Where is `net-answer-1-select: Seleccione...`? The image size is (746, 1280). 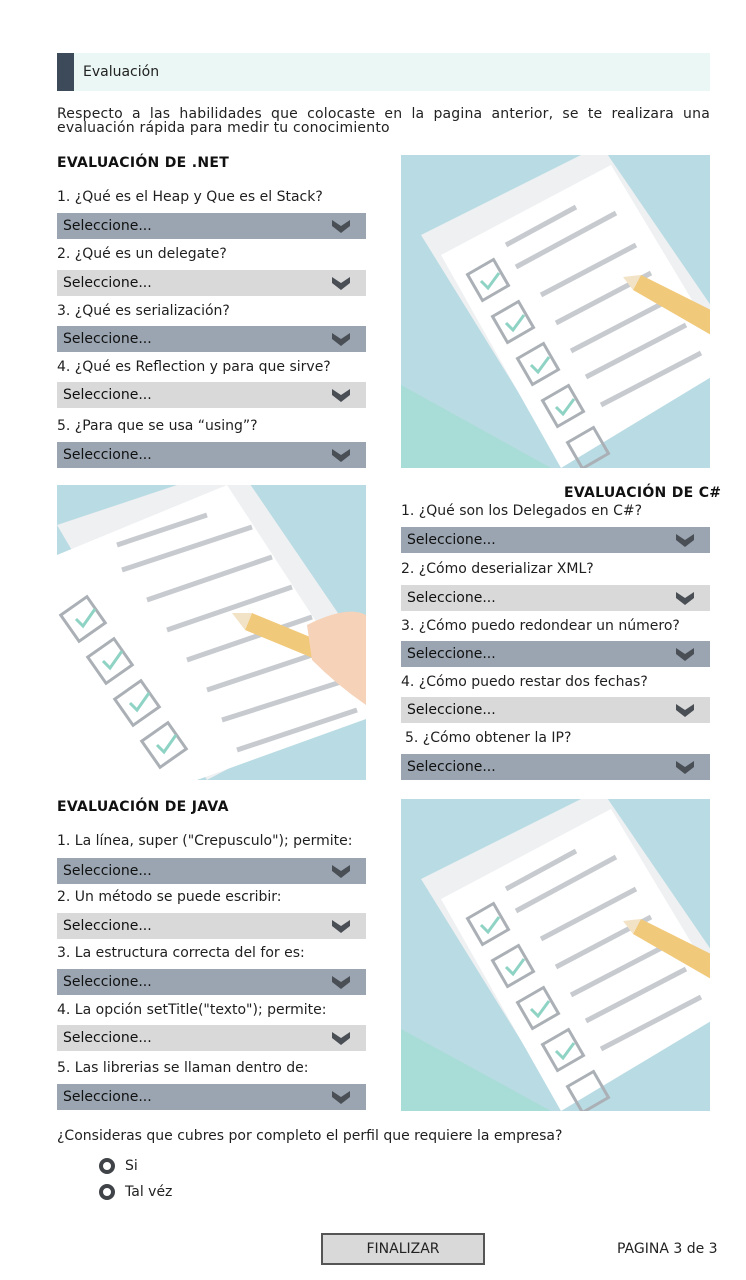 net-answer-1-select: Seleccione... is located at coordinates (211, 226).